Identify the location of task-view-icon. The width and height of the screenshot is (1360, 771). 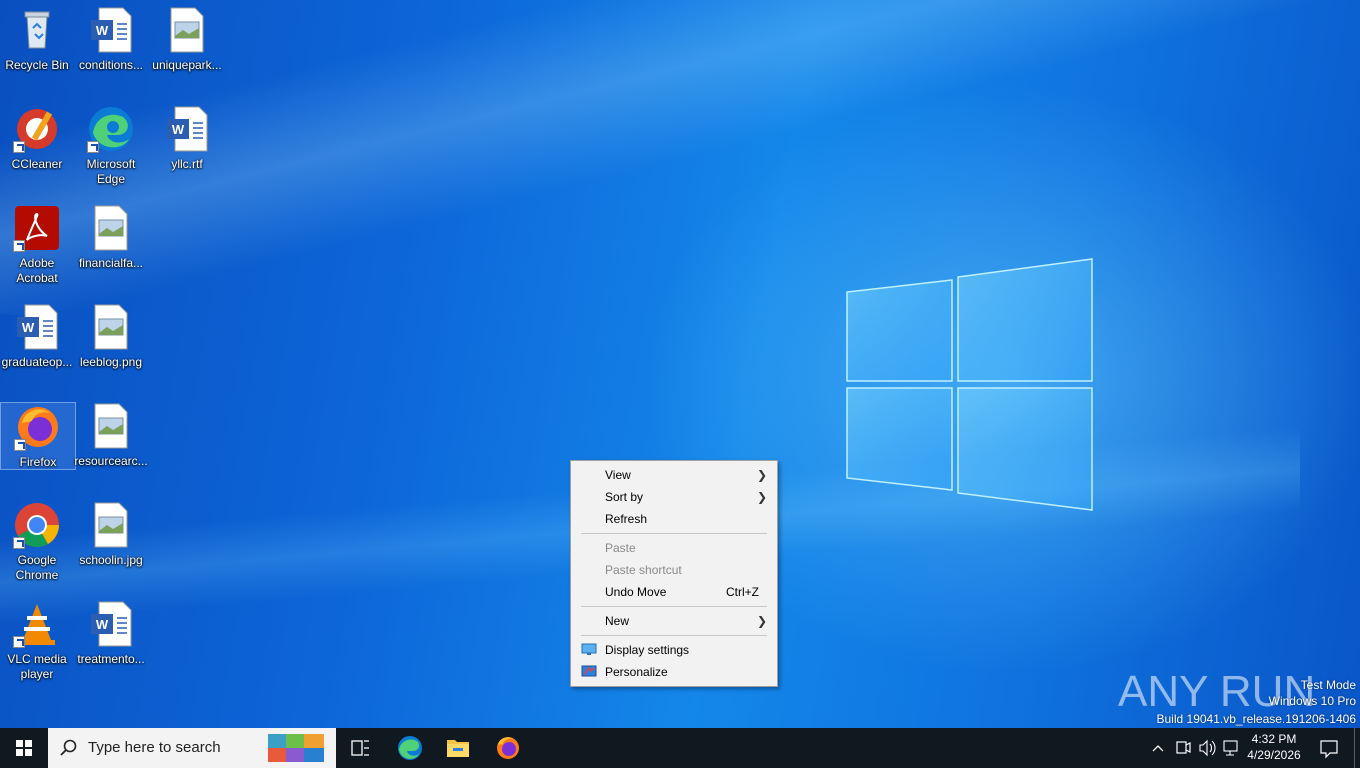
(360, 748).